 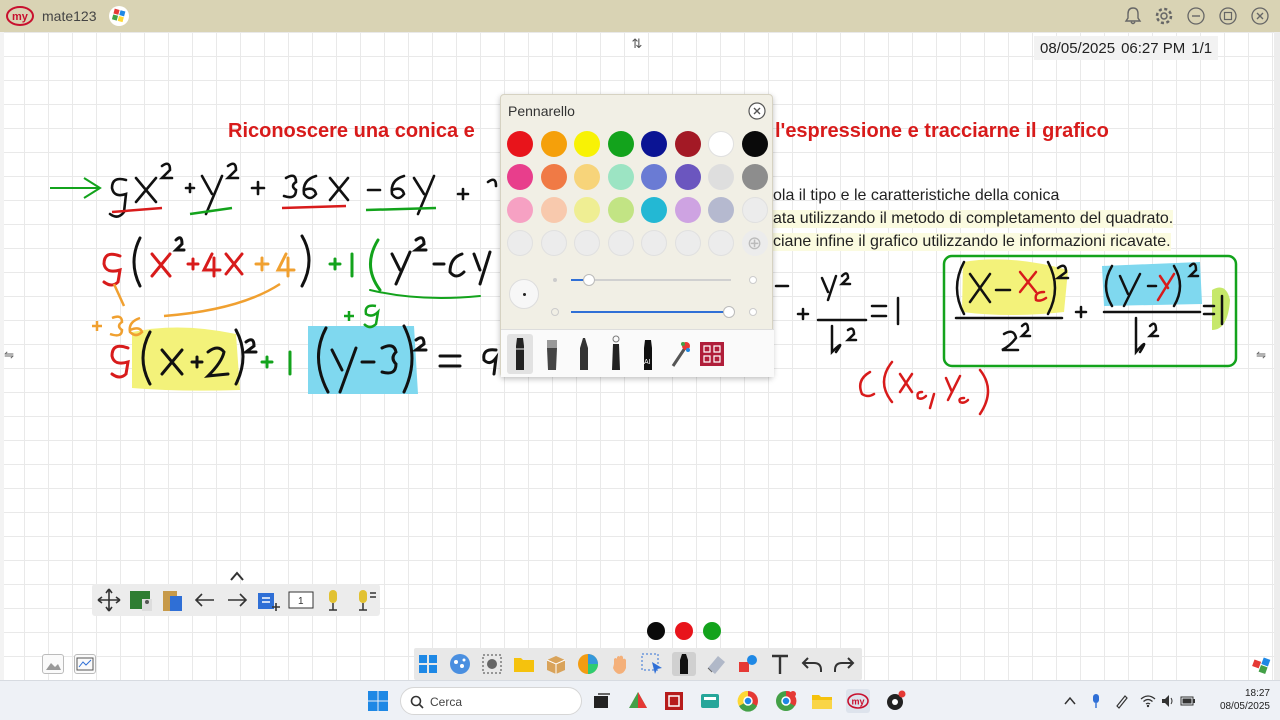 I want to click on clipboard-icon, so click(x=173, y=600).